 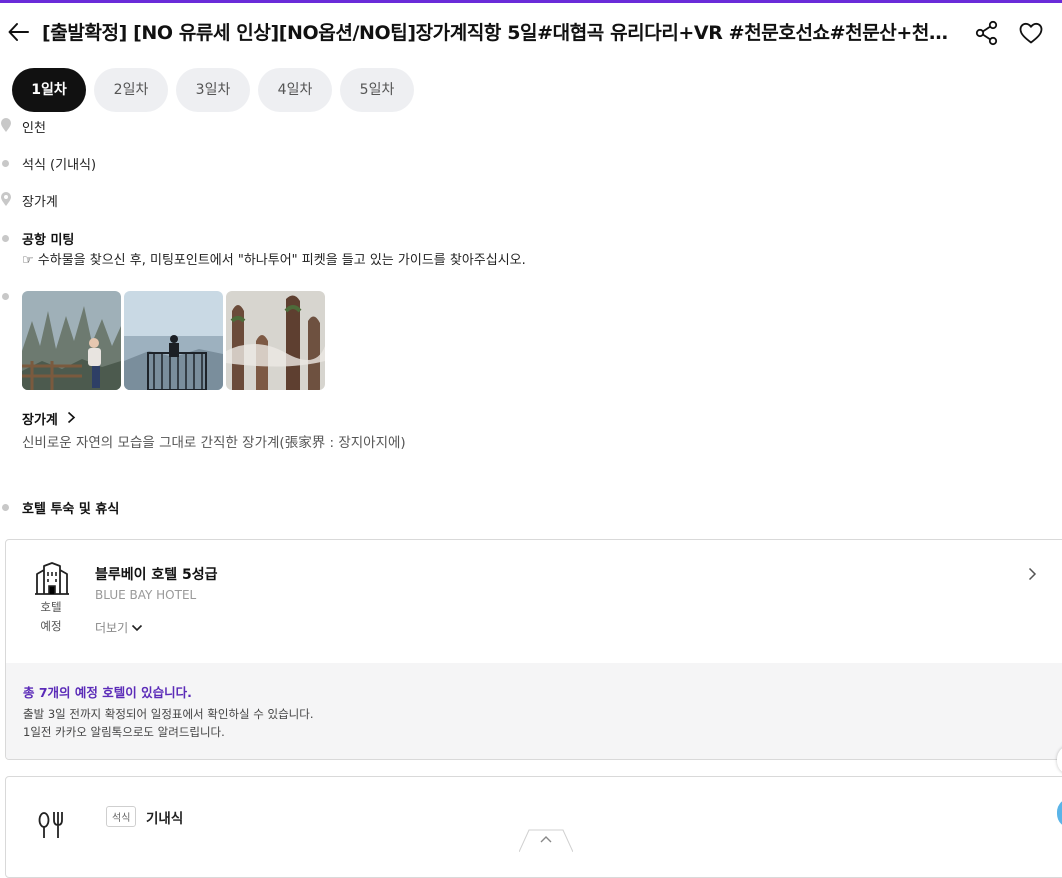 I want to click on hotel-name: 블루베이 호텔 5성급, so click(x=156, y=574).